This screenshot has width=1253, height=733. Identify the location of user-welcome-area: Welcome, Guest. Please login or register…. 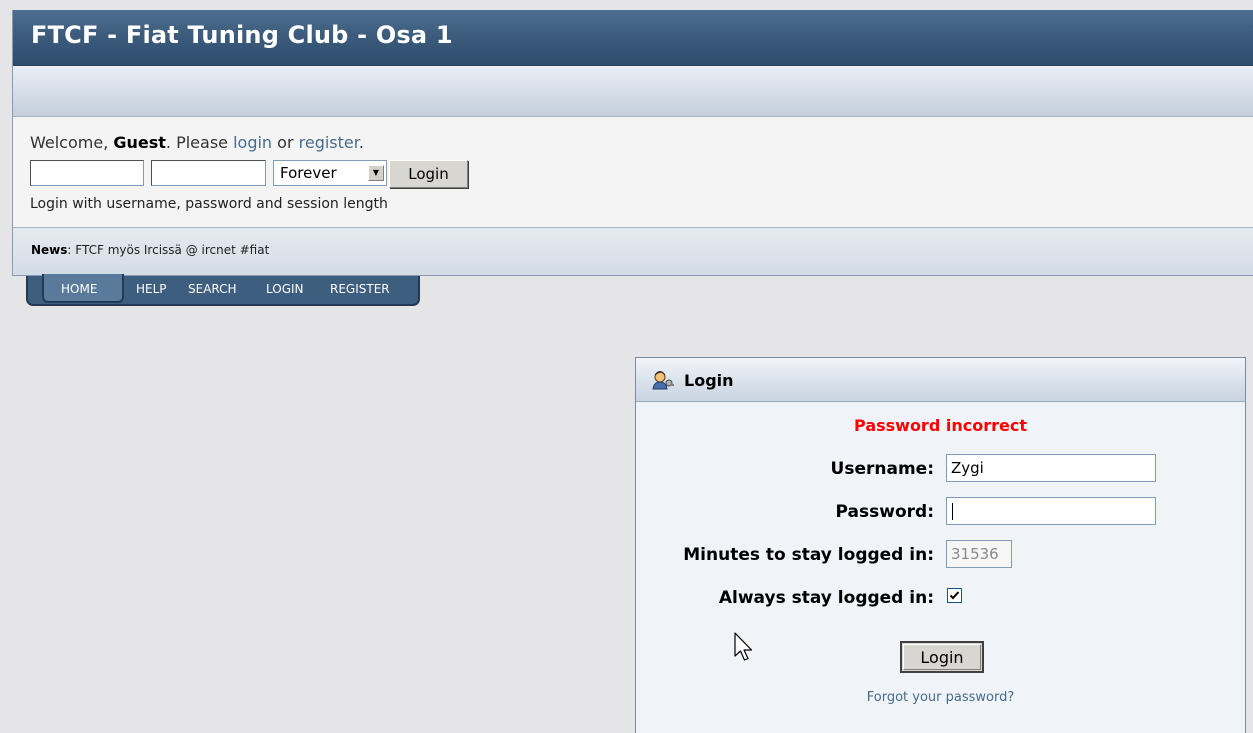
(633, 172).